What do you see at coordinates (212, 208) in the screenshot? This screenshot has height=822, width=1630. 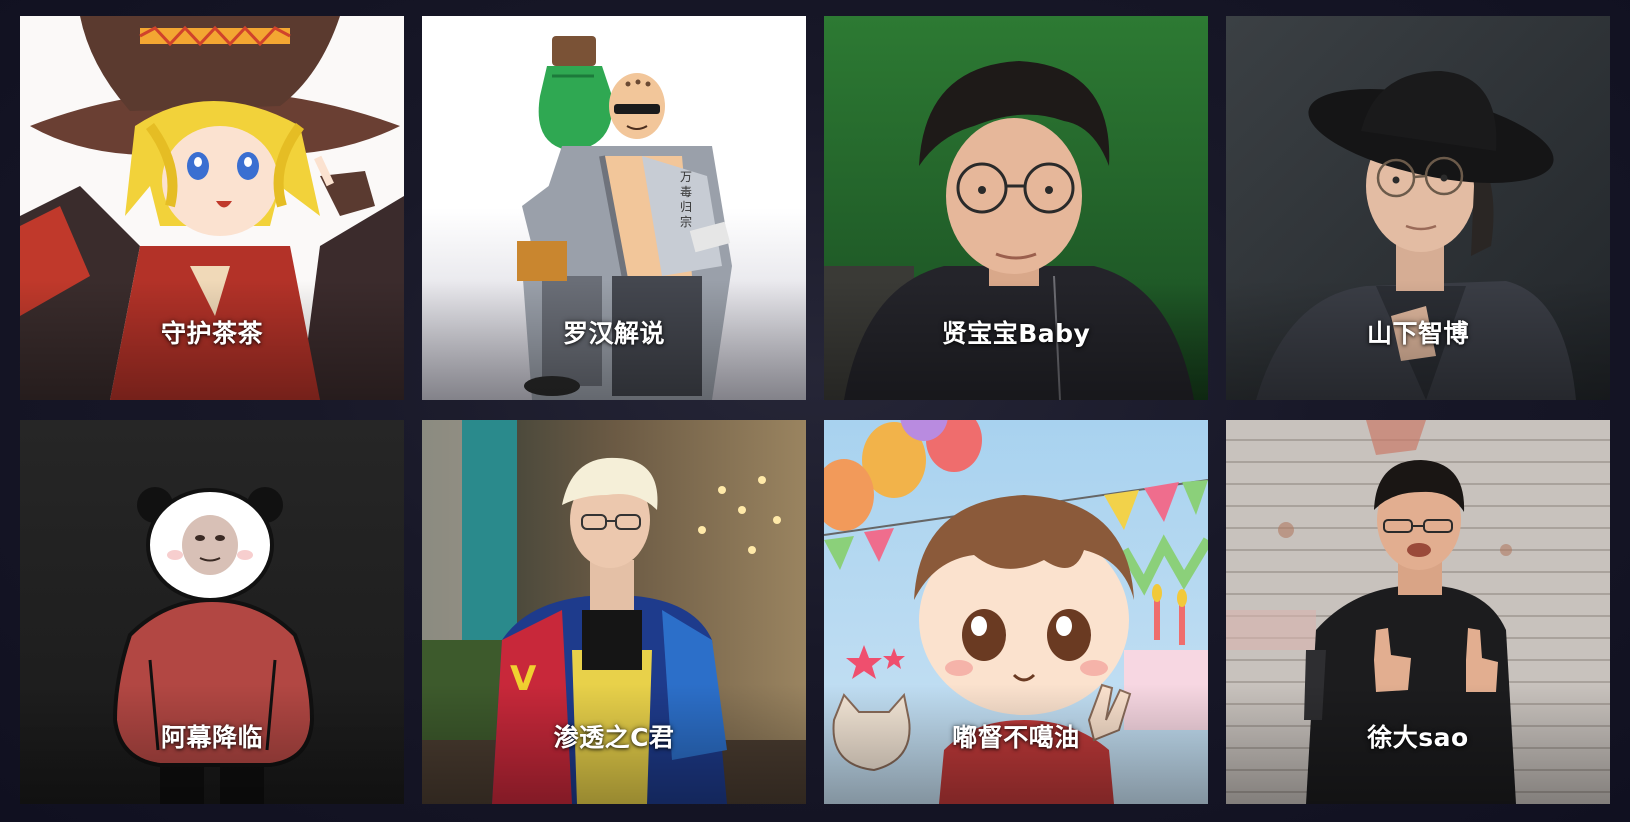 I see `host-card-1: 守护茶茶` at bounding box center [212, 208].